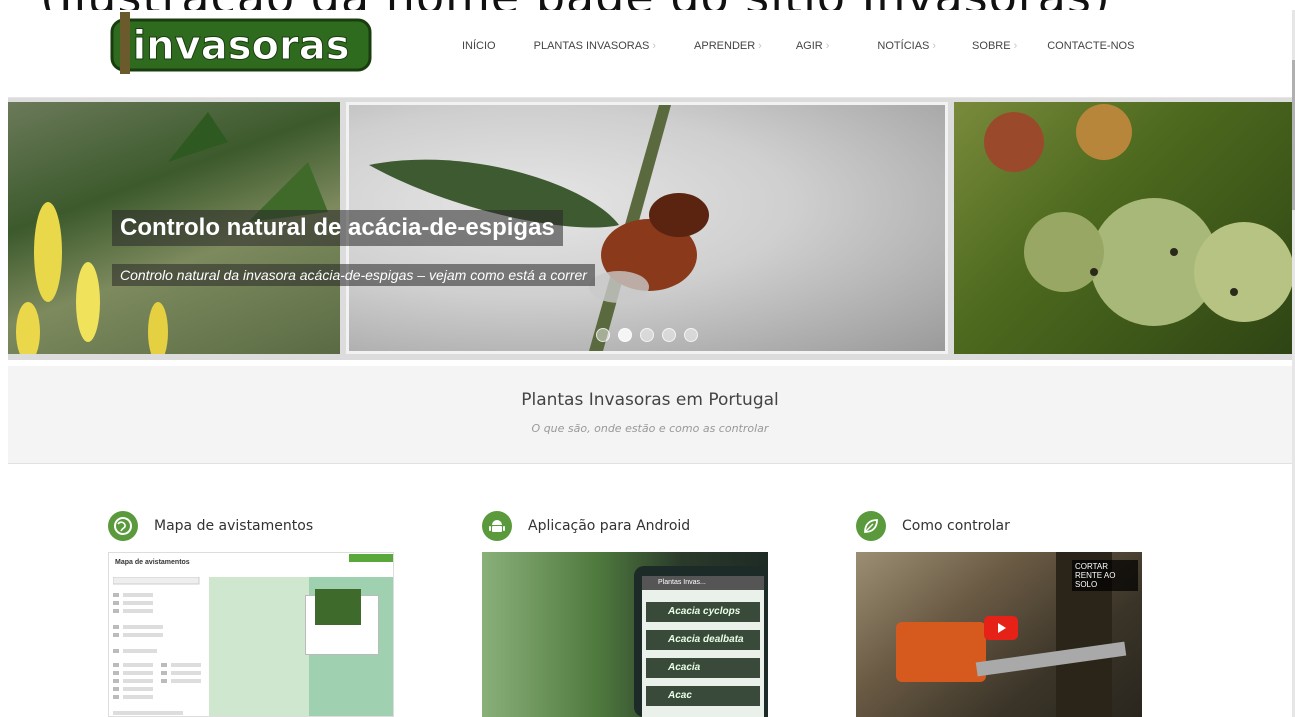  I want to click on nav-about: SOBRE ›, so click(994, 46).